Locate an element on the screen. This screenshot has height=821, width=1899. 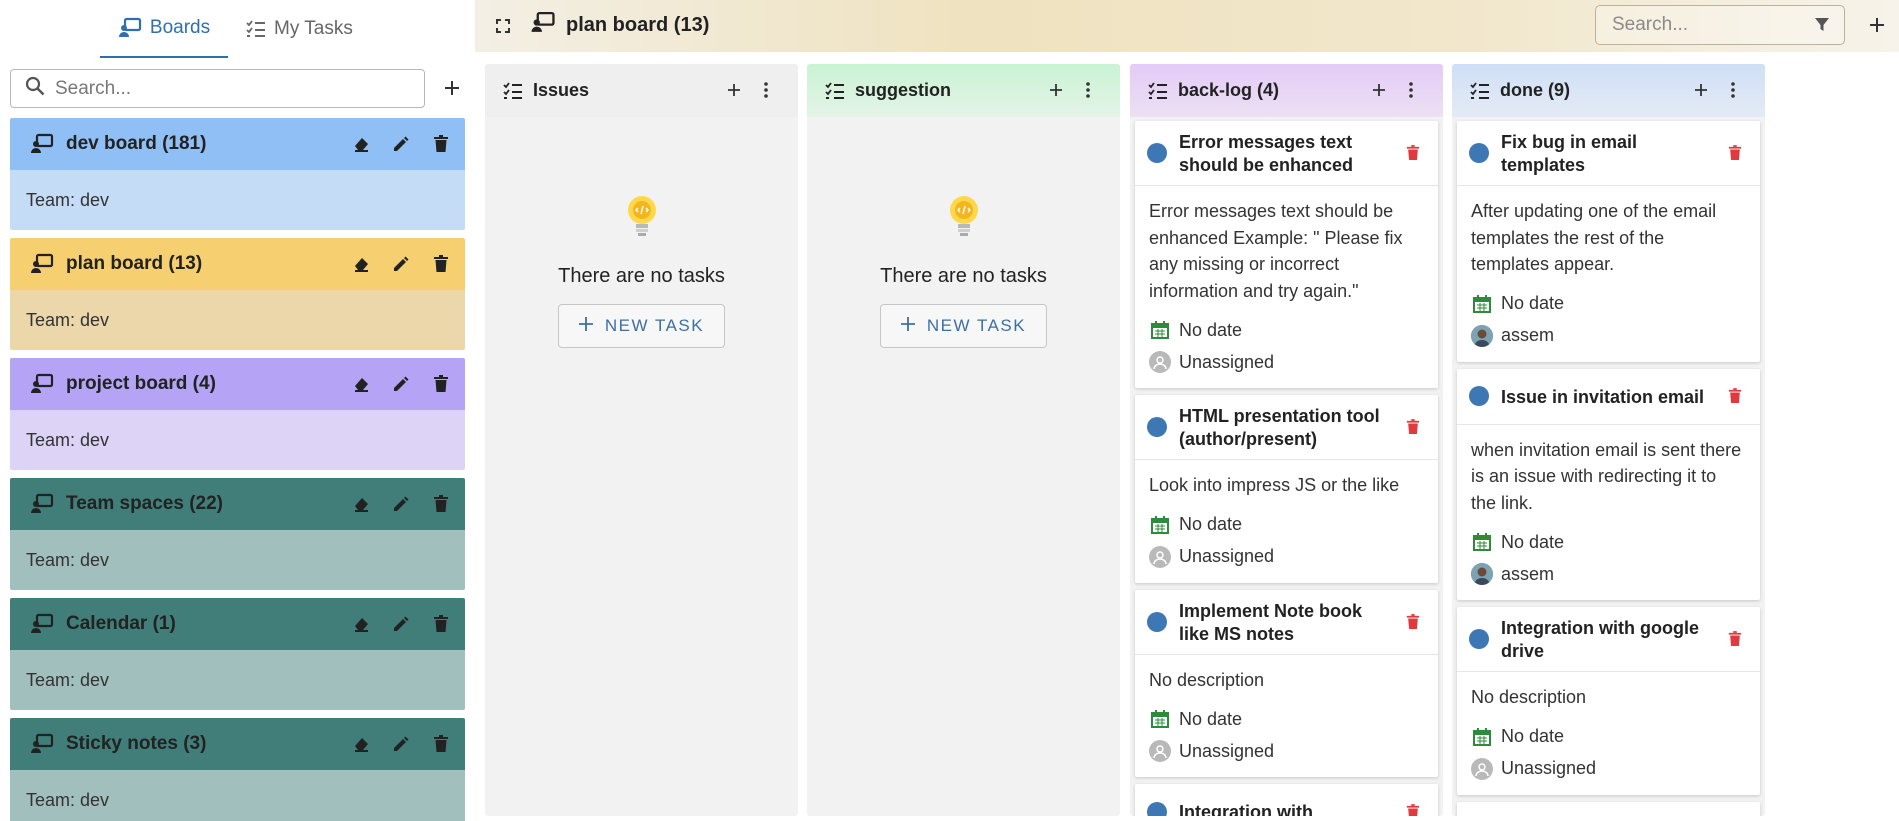
board-card: Sticky notes (3) Team: dev is located at coordinates (237, 769).